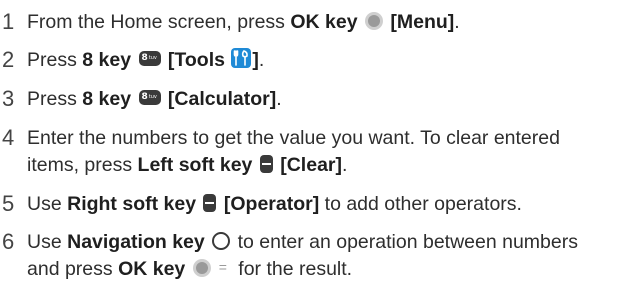  I want to click on step-line-2: and press OK key = for the result., so click(322, 269).